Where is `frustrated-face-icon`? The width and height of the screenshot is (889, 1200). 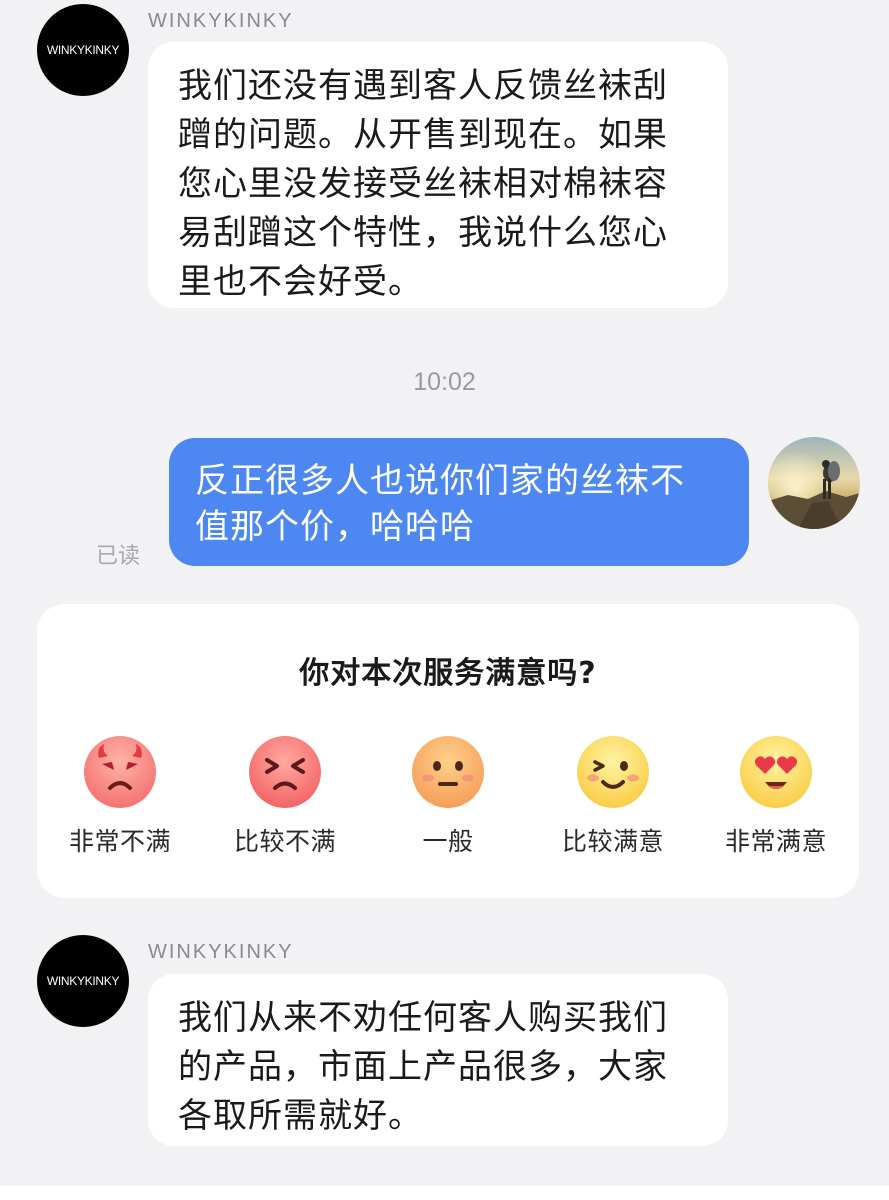
frustrated-face-icon is located at coordinates (285, 772).